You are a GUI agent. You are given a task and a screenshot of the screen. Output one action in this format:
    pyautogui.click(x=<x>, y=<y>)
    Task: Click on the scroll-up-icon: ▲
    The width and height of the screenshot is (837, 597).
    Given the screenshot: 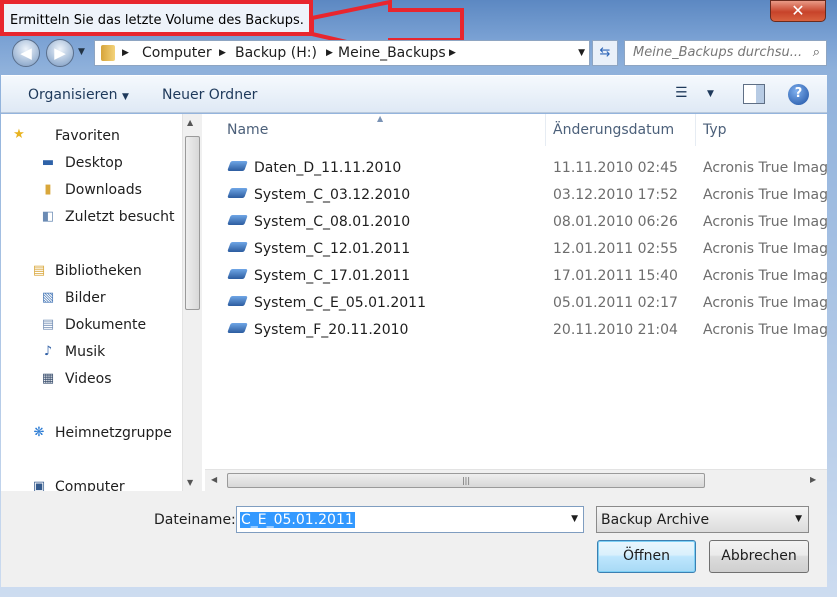 What is the action you would take?
    pyautogui.click(x=190, y=122)
    